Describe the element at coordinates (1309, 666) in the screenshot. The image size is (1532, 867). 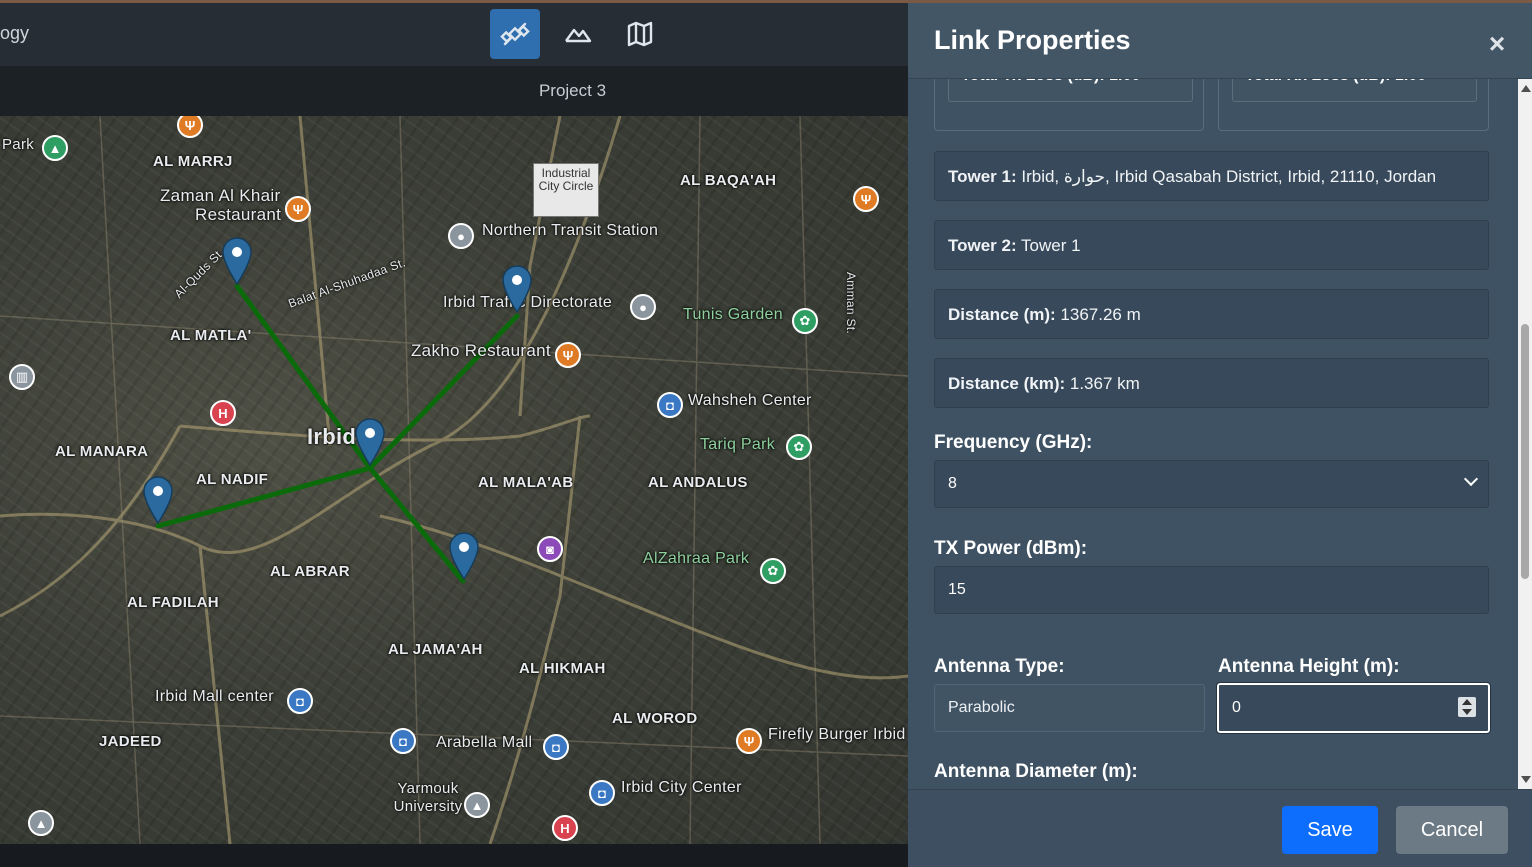
I see `antenna-height-label: Antenna Height (m):` at that location.